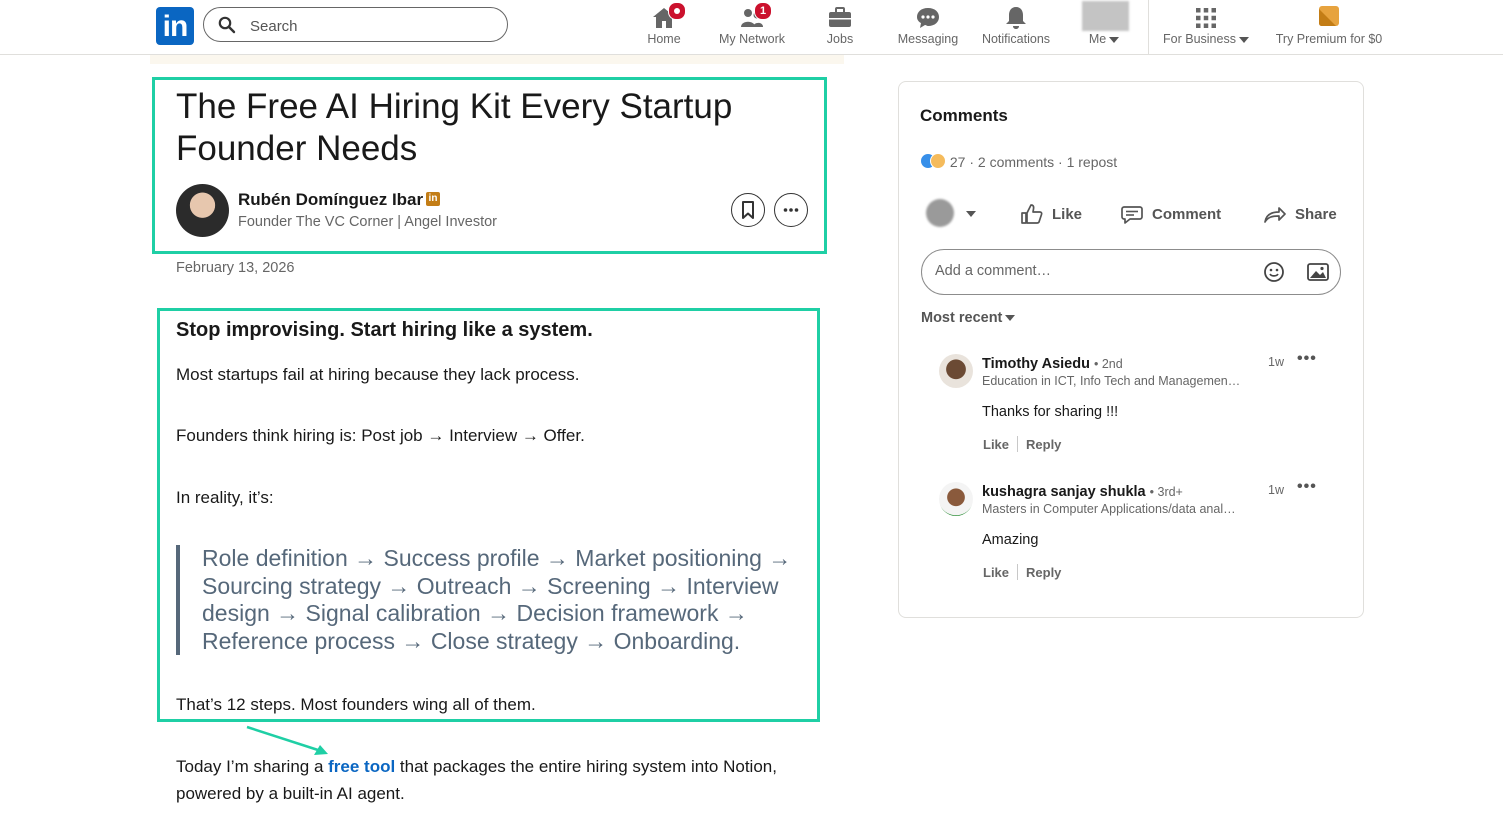  I want to click on comments-title: Comments, so click(964, 115).